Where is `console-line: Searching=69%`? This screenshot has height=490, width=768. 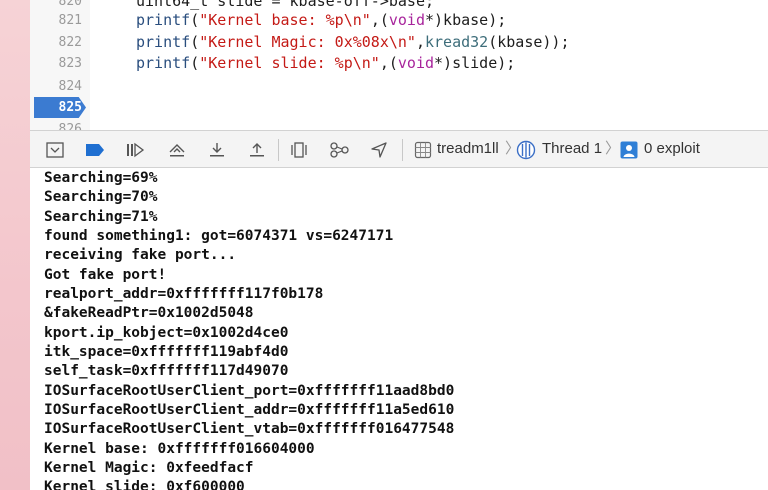 console-line: Searching=69% is located at coordinates (101, 178).